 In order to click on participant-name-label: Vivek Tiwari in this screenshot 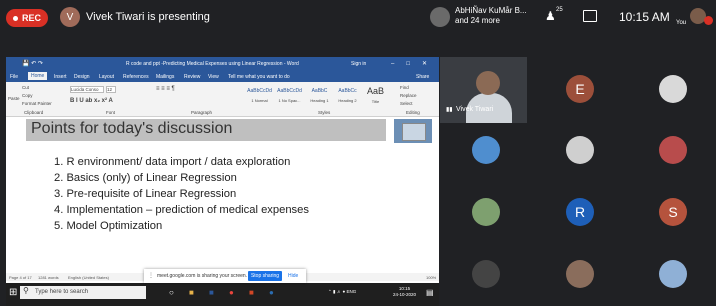, I will do `click(475, 109)`.